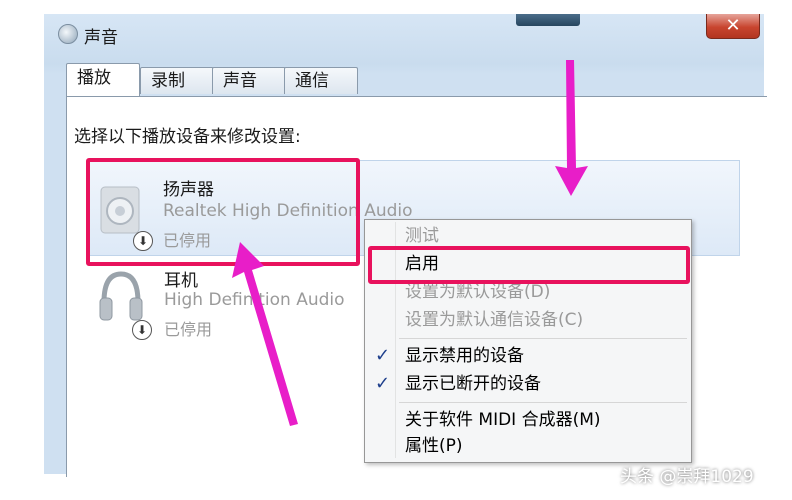 The image size is (792, 500). I want to click on arrow-down-icon, so click(571, 128).